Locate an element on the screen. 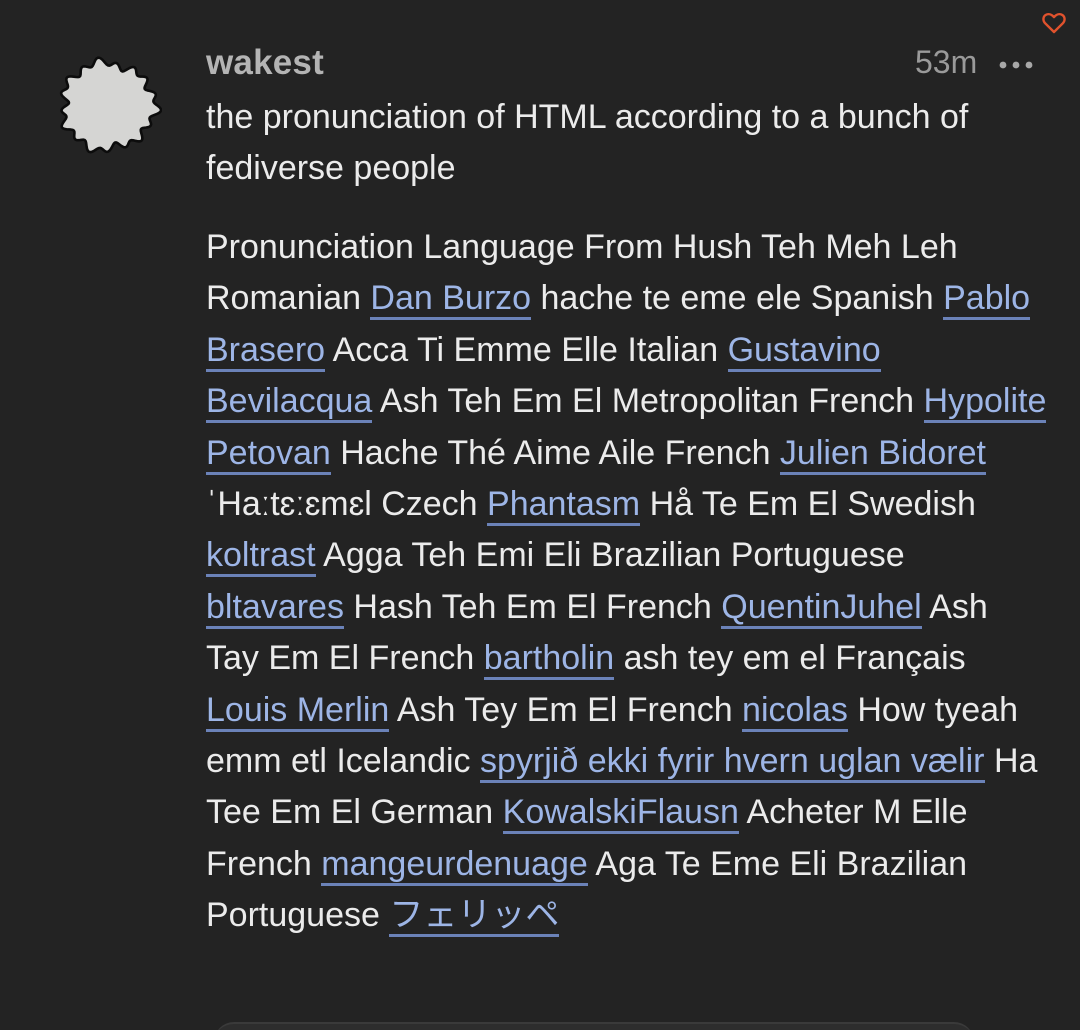 This screenshot has height=1030, width=1080. heart-outline-icon is located at coordinates (1054, 23).